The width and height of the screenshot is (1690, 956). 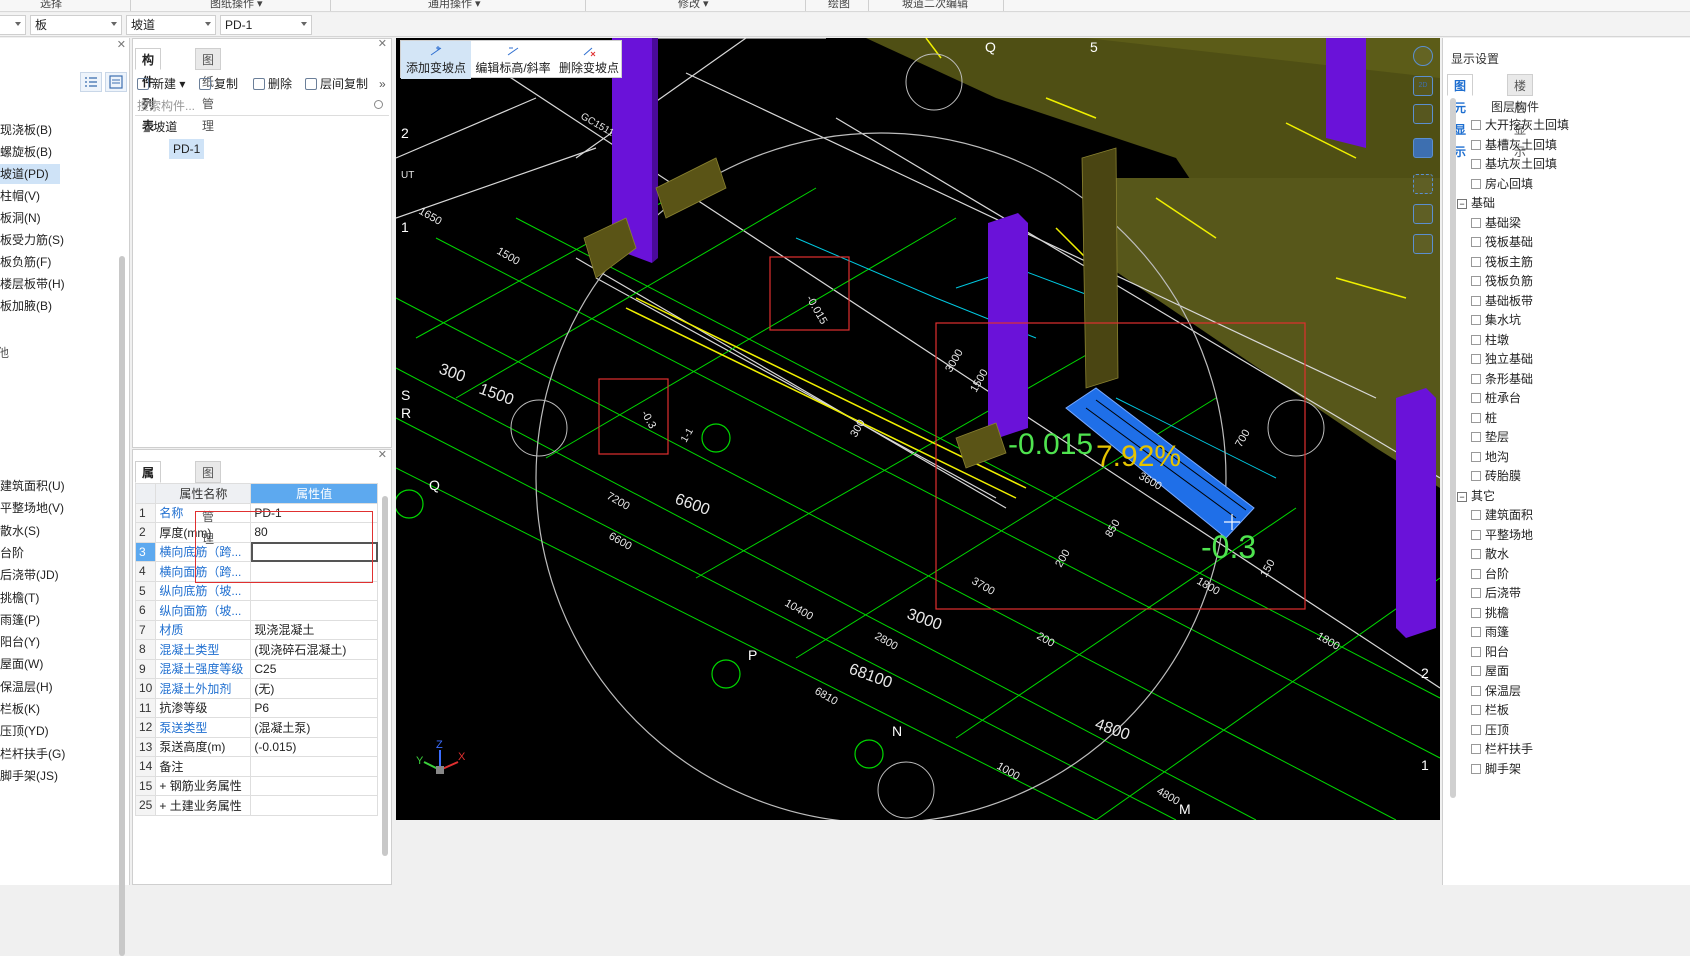 I want to click on property-row: 12 泵送类型 (混凝土泵), so click(x=256, y=727).